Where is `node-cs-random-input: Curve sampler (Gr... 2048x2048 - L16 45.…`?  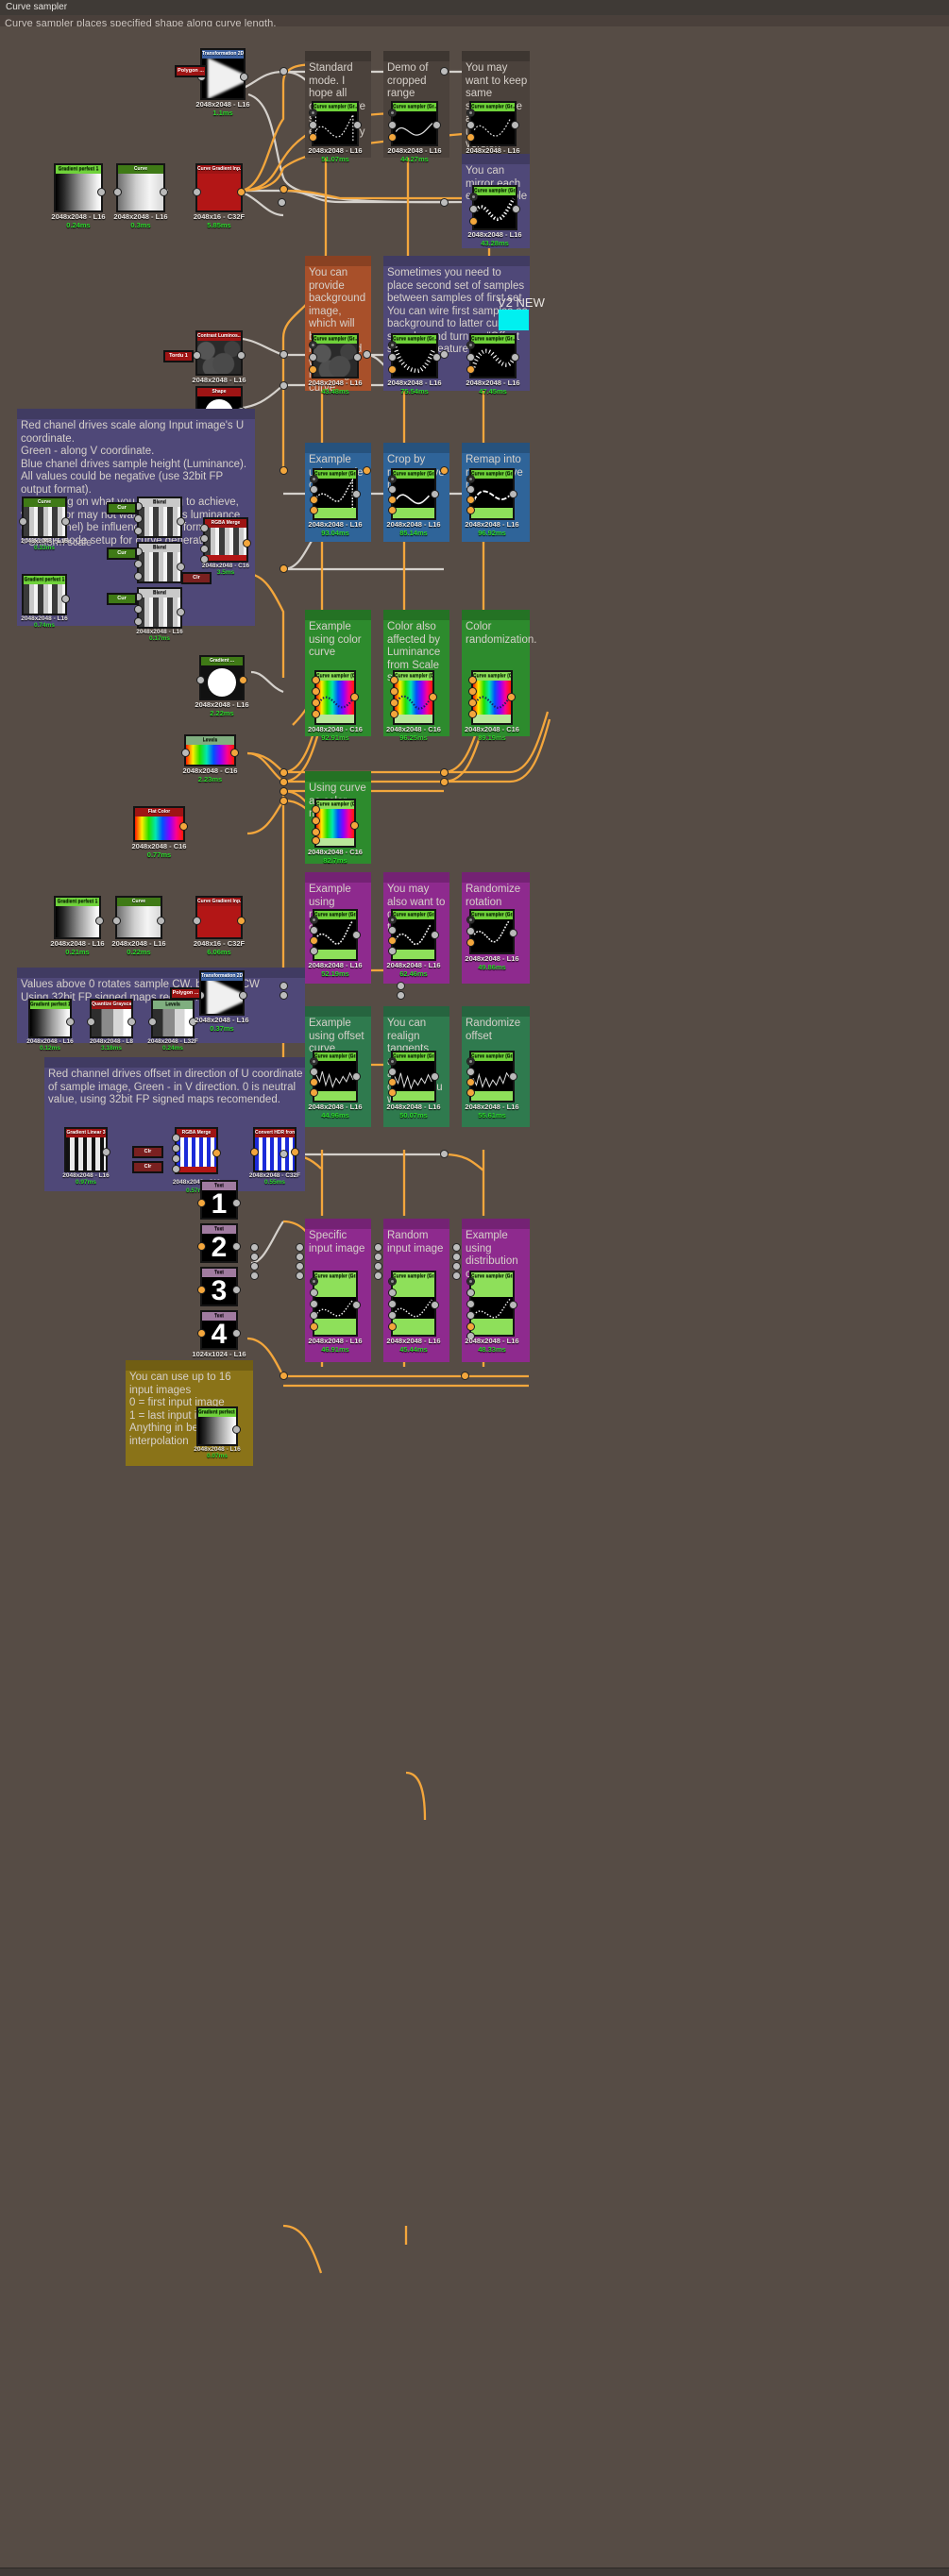 node-cs-random-input: Curve sampler (Gr... 2048x2048 - L16 45.… is located at coordinates (413, 1312).